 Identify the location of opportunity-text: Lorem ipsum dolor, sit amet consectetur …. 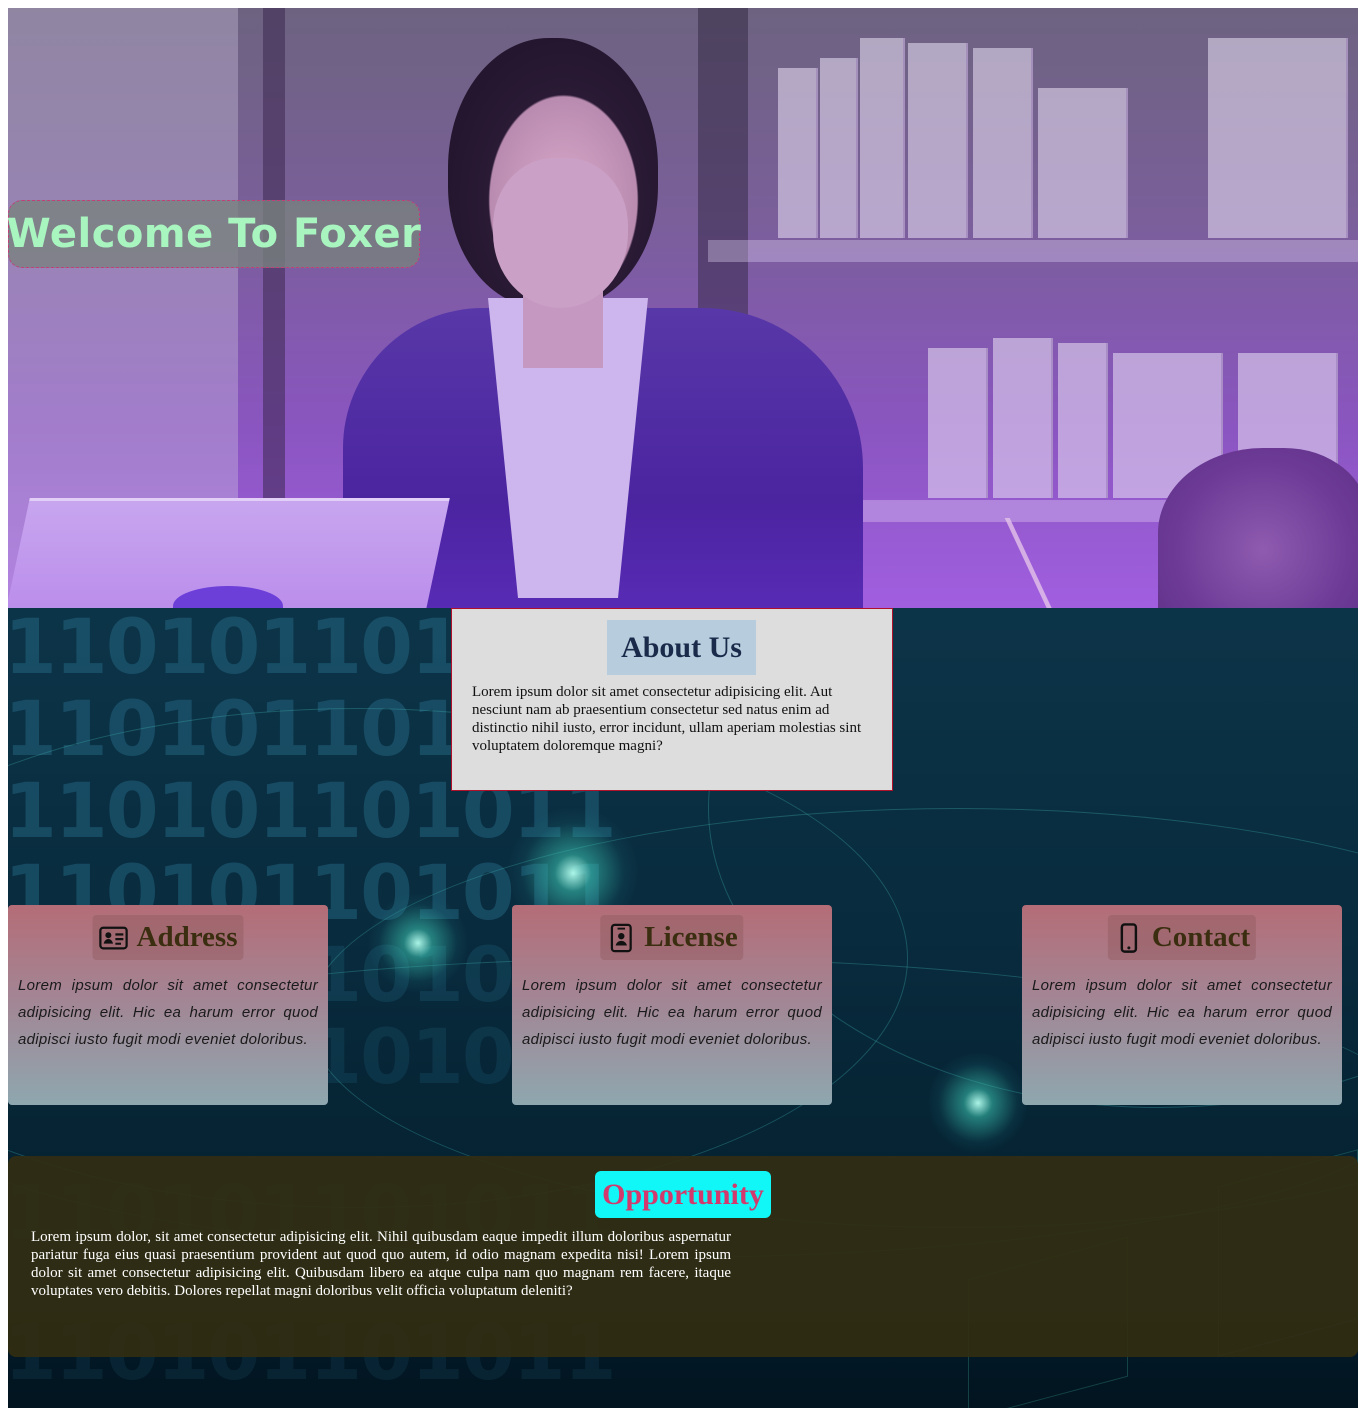
(381, 1264).